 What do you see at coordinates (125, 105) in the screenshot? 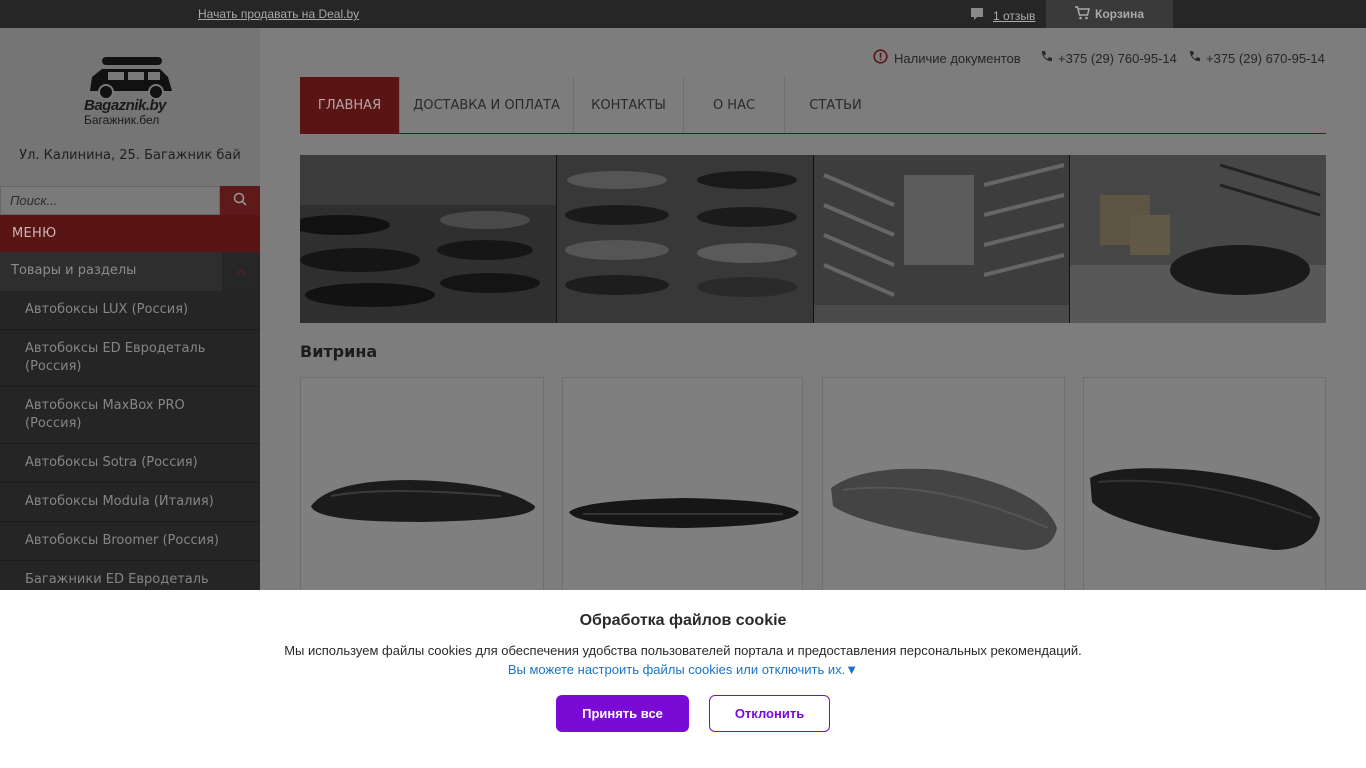
I see `logo-text: Bagaznik.by` at bounding box center [125, 105].